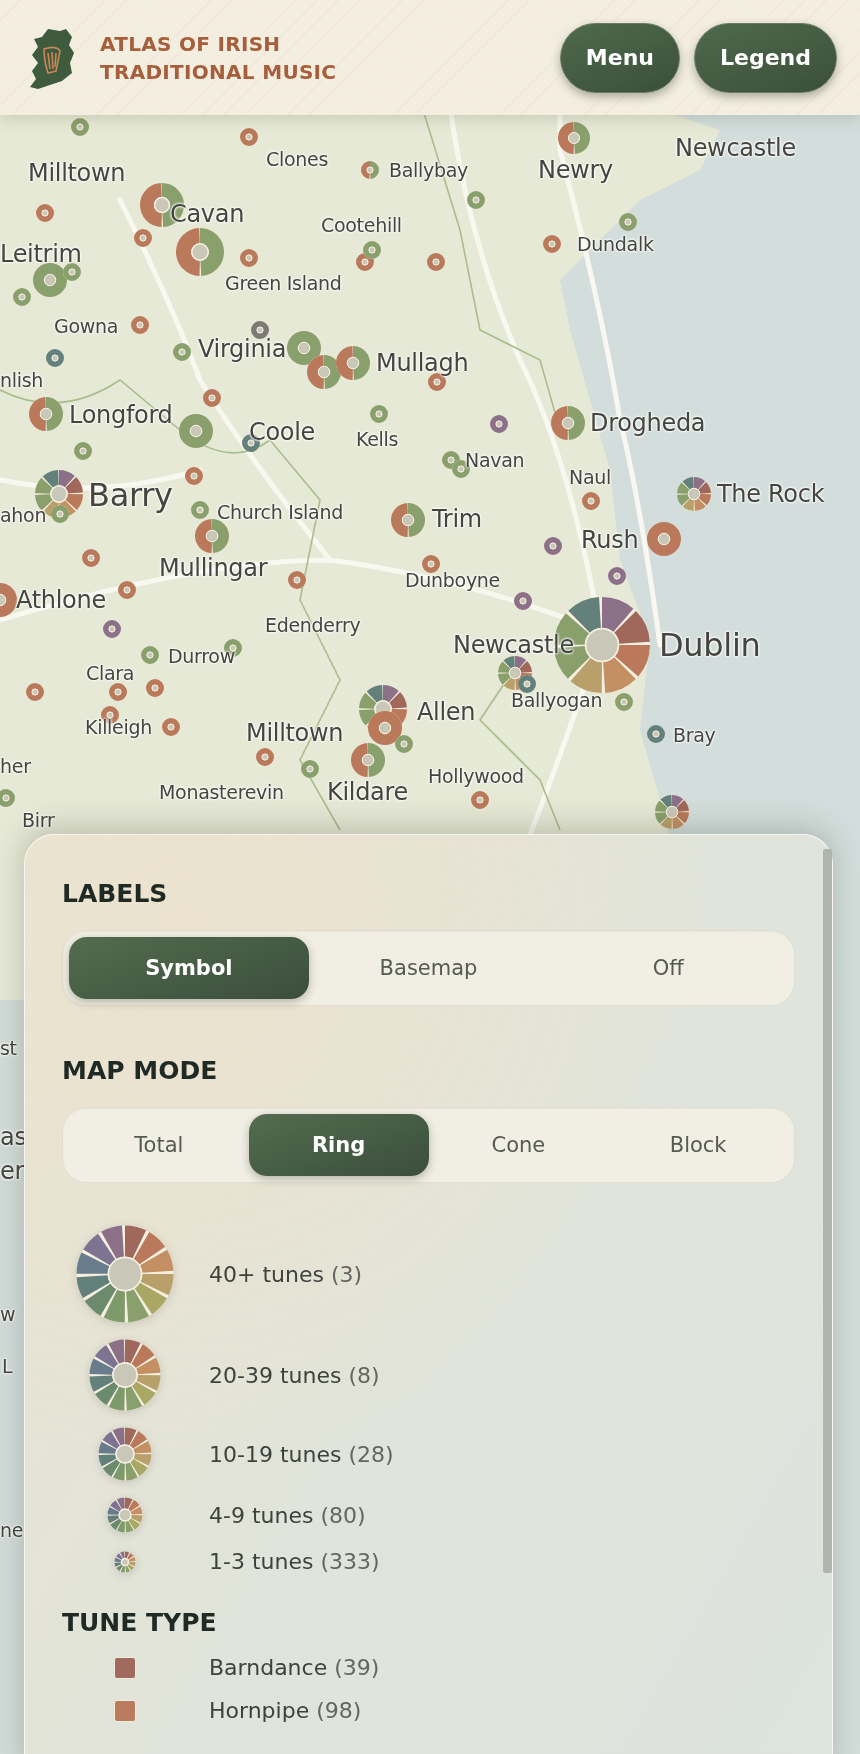 The width and height of the screenshot is (860, 1754). I want to click on app-title: ATLAS OF IRISH TRADITIONAL MUSIC, so click(219, 58).